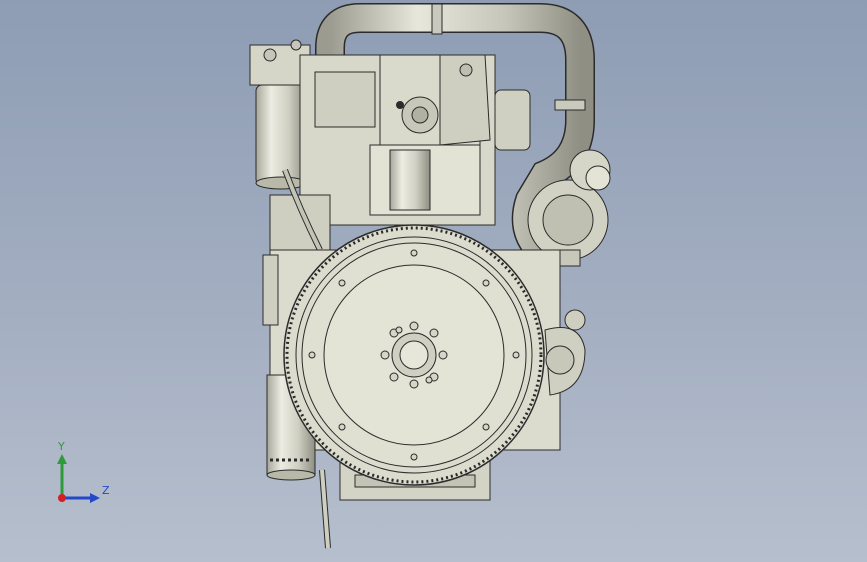  What do you see at coordinates (61, 446) in the screenshot?
I see `y-axis-label: Y` at bounding box center [61, 446].